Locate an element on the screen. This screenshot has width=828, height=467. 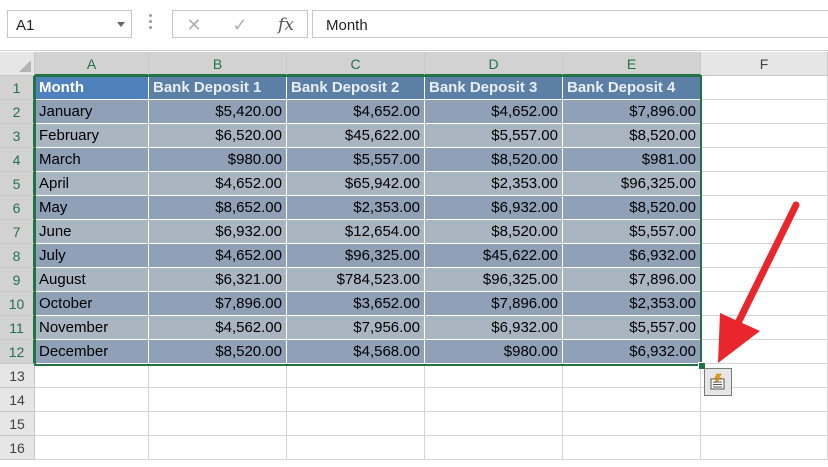
cell-a6: May is located at coordinates (92, 208).